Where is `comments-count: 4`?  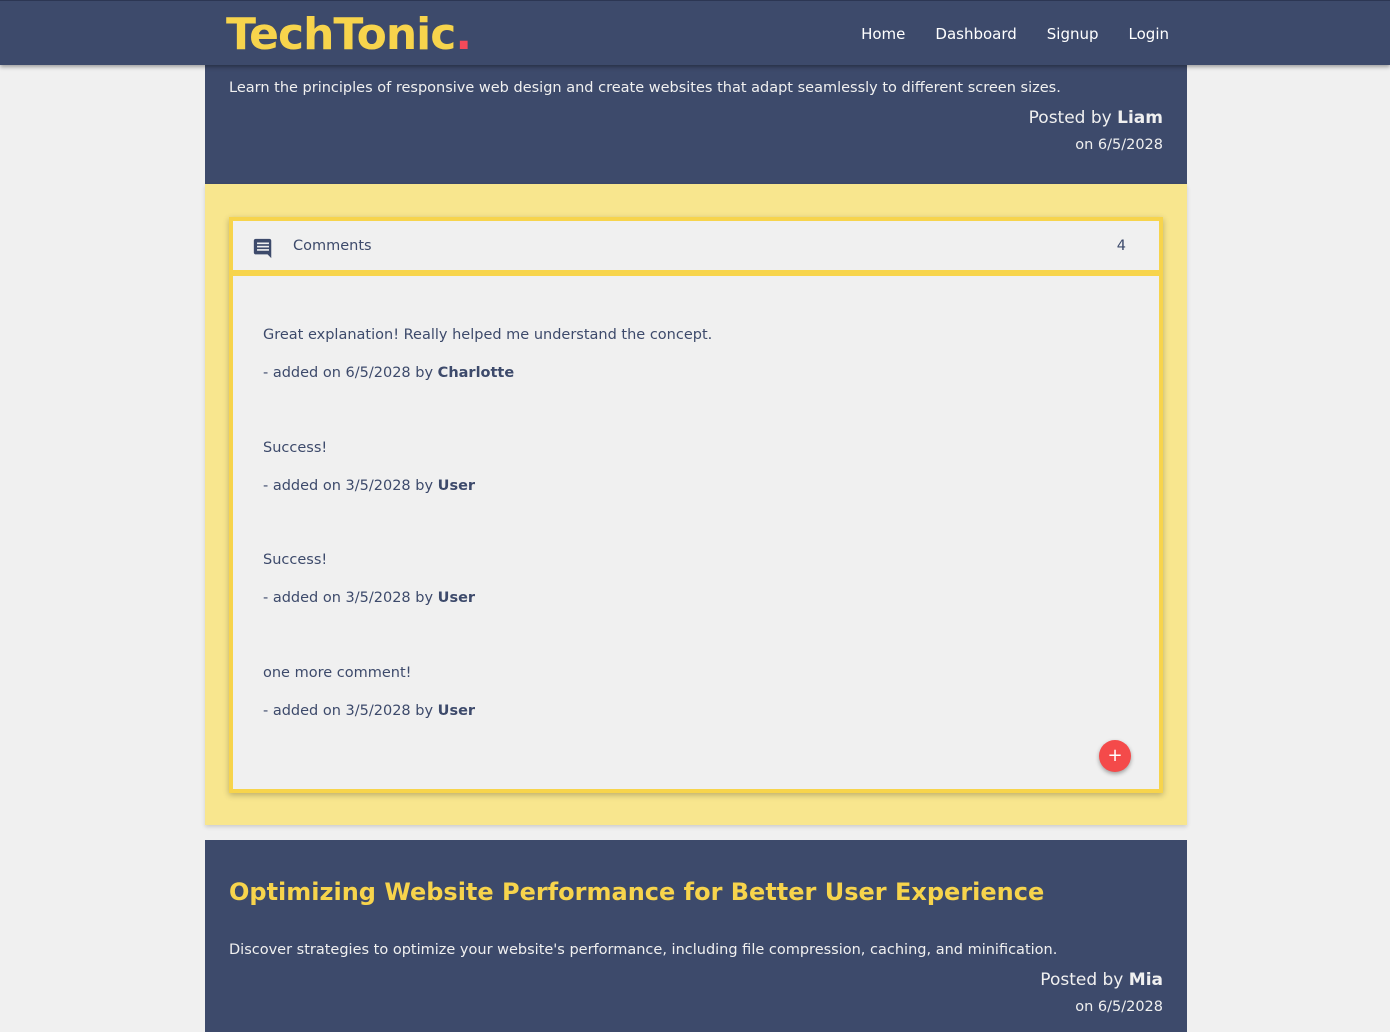
comments-count: 4 is located at coordinates (1121, 246).